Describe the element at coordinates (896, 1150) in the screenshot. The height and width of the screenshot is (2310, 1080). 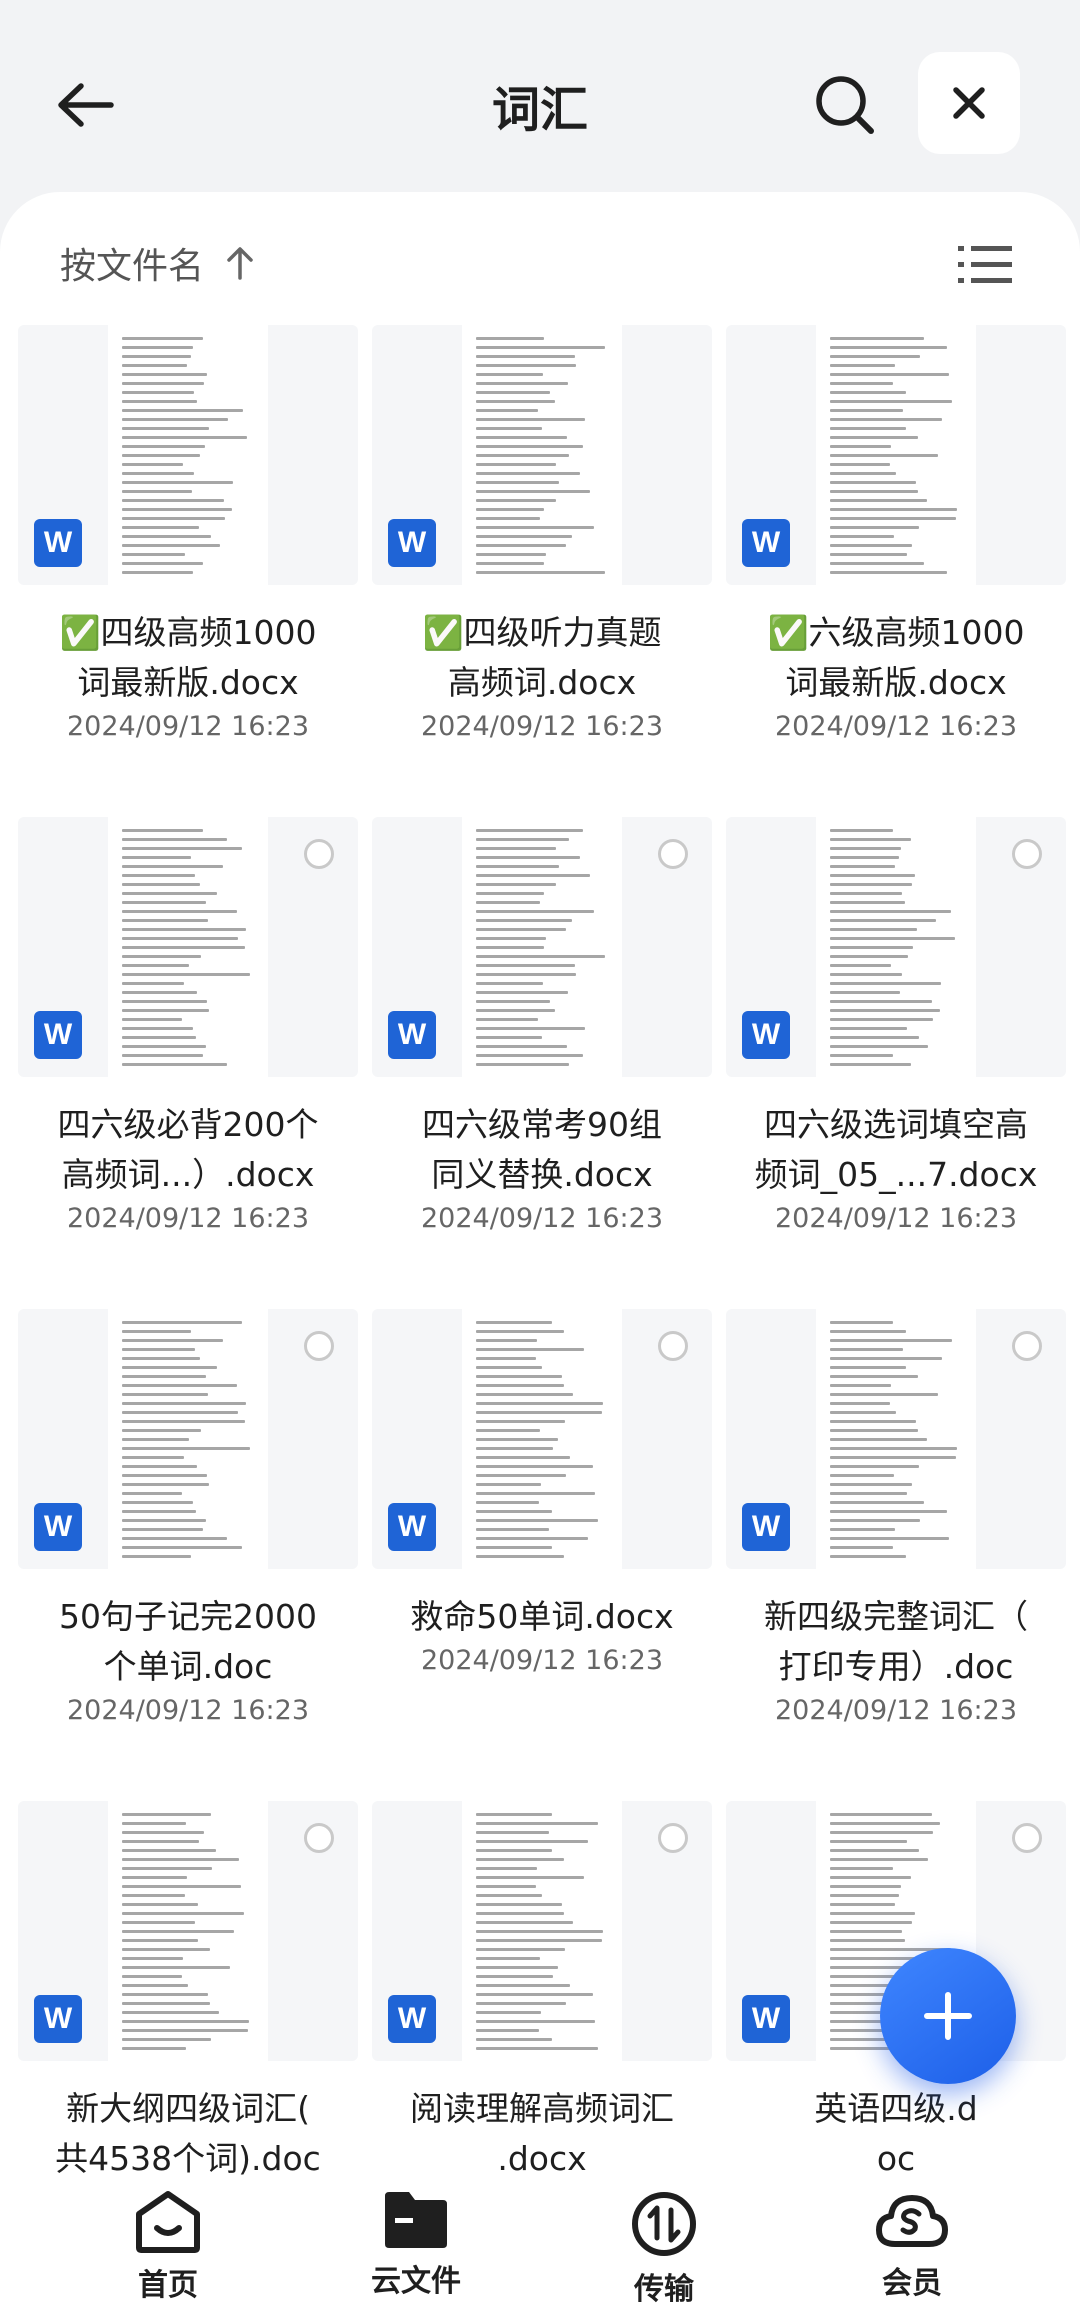
I see `file-name: 四六级选词填空高 频词_05_...7.docx` at that location.